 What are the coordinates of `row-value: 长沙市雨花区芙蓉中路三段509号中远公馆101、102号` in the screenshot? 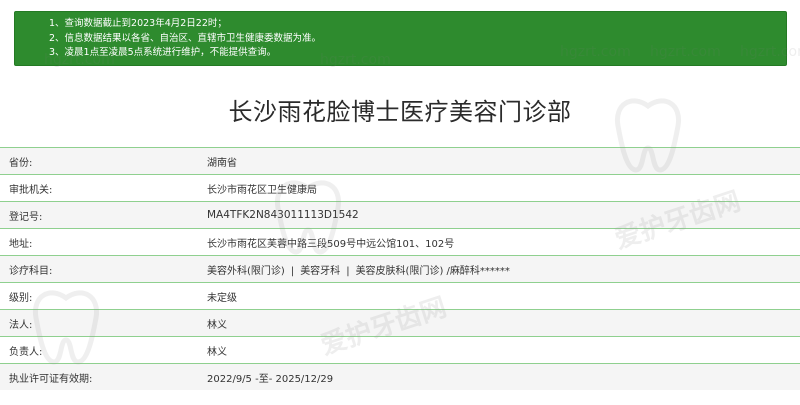 It's located at (331, 244).